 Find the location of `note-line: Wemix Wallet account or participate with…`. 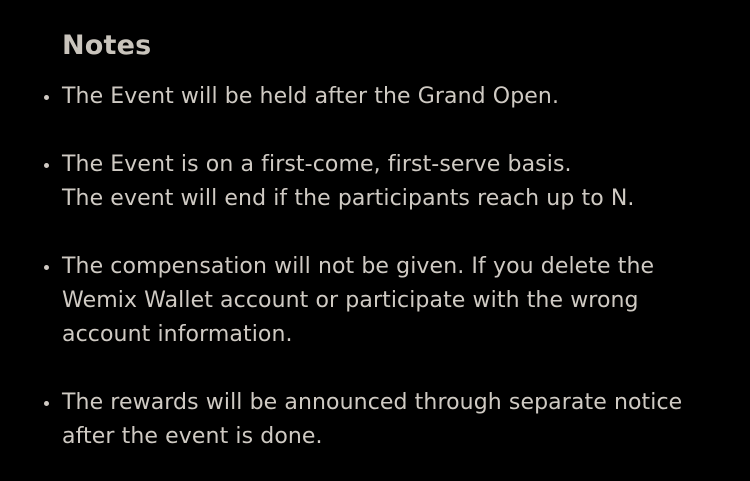

note-line: Wemix Wallet account or participate with… is located at coordinates (350, 300).